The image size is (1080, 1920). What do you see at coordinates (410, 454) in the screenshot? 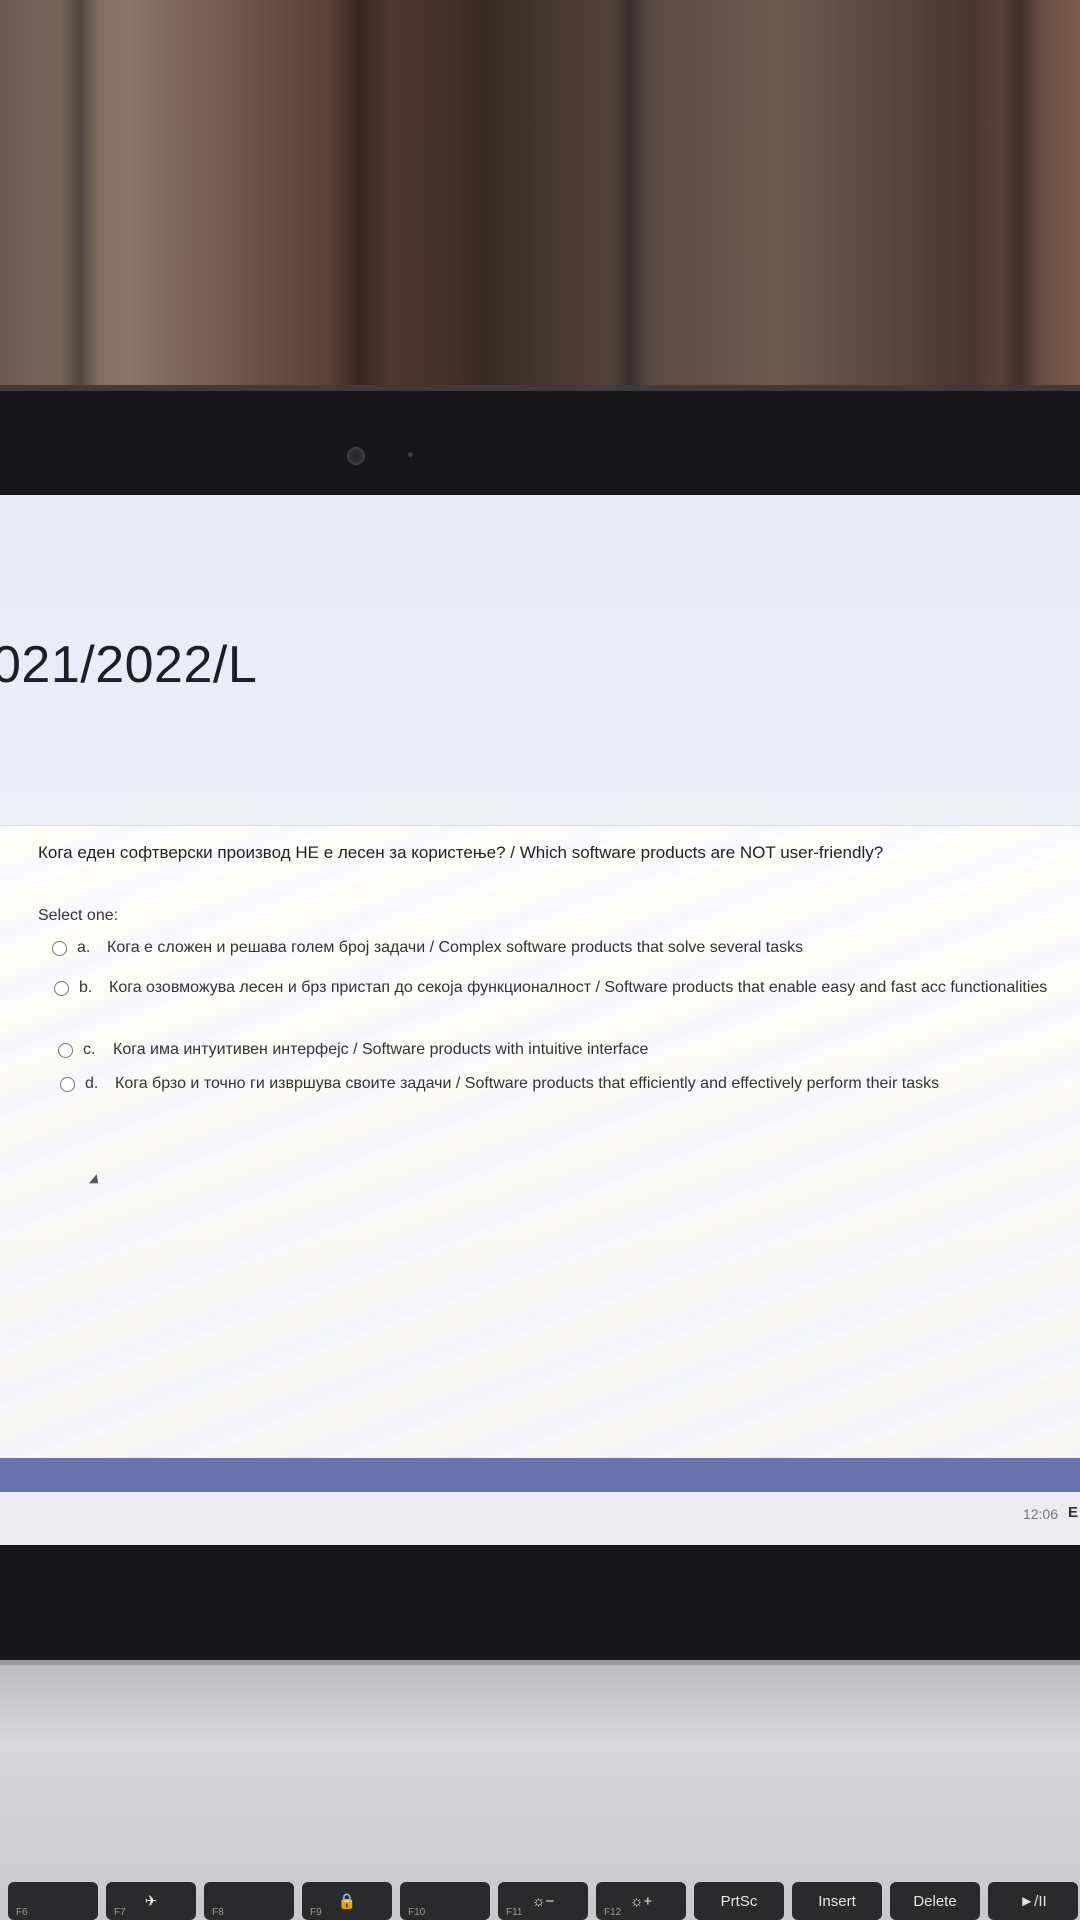
I see `webcam-indicator` at bounding box center [410, 454].